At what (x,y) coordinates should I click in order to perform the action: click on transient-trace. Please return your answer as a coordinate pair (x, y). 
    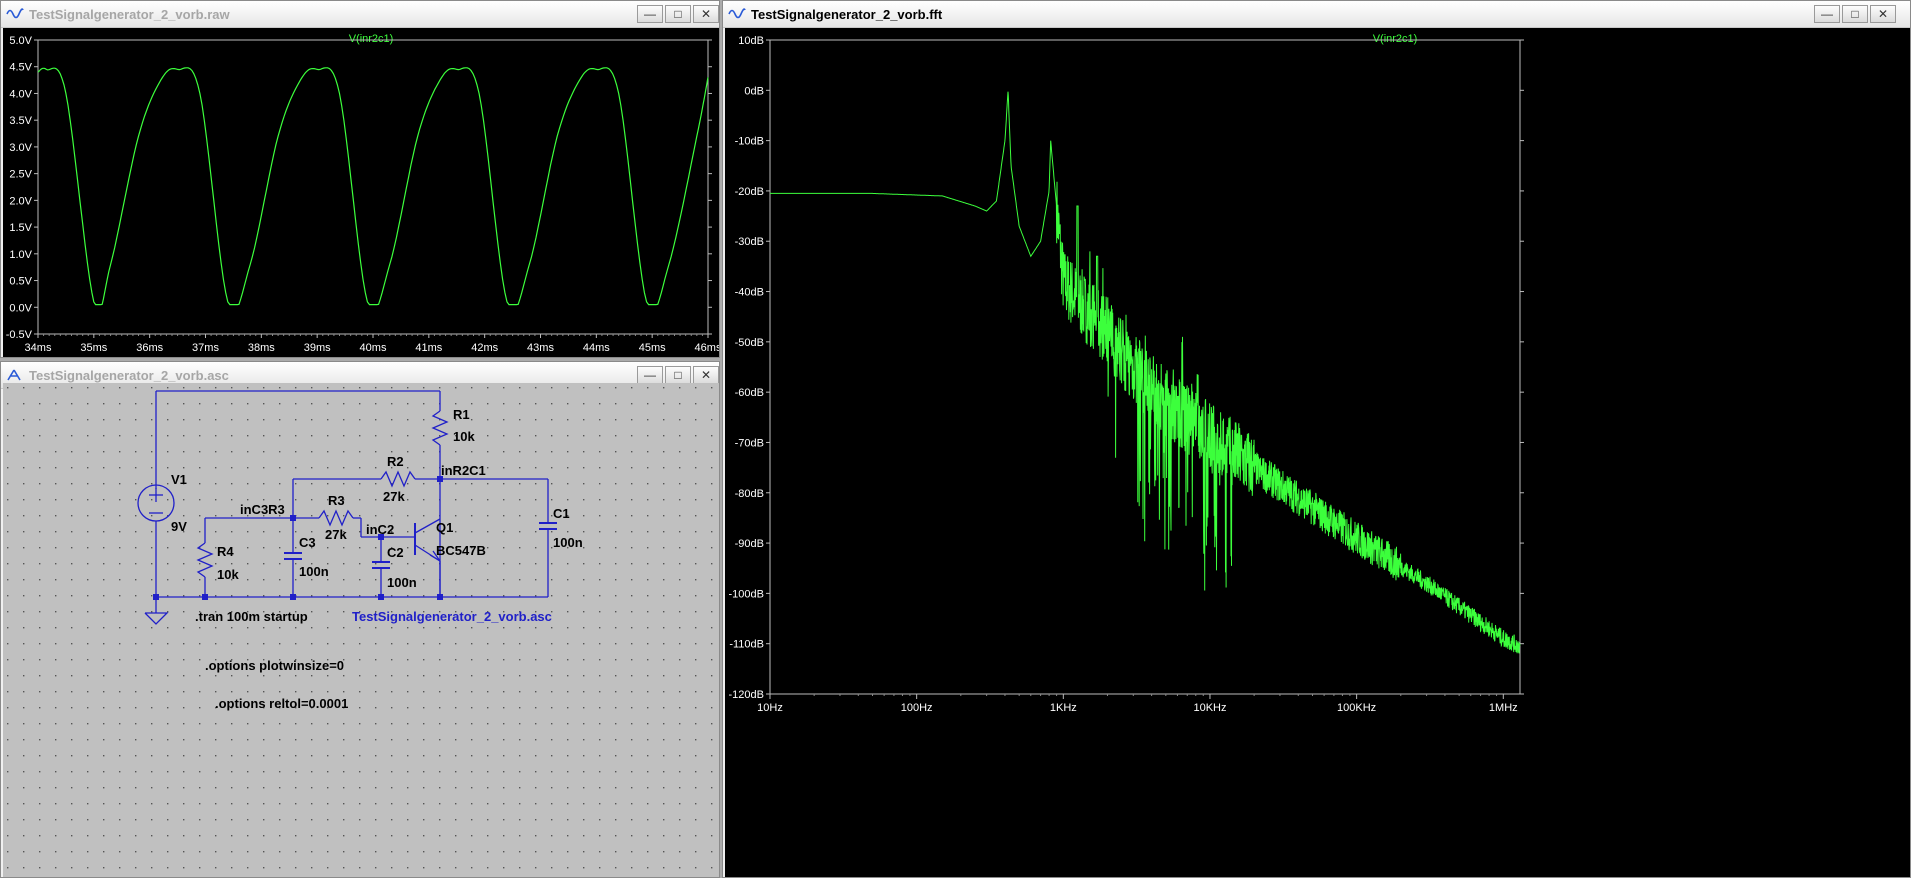
    Looking at the image, I should click on (373, 186).